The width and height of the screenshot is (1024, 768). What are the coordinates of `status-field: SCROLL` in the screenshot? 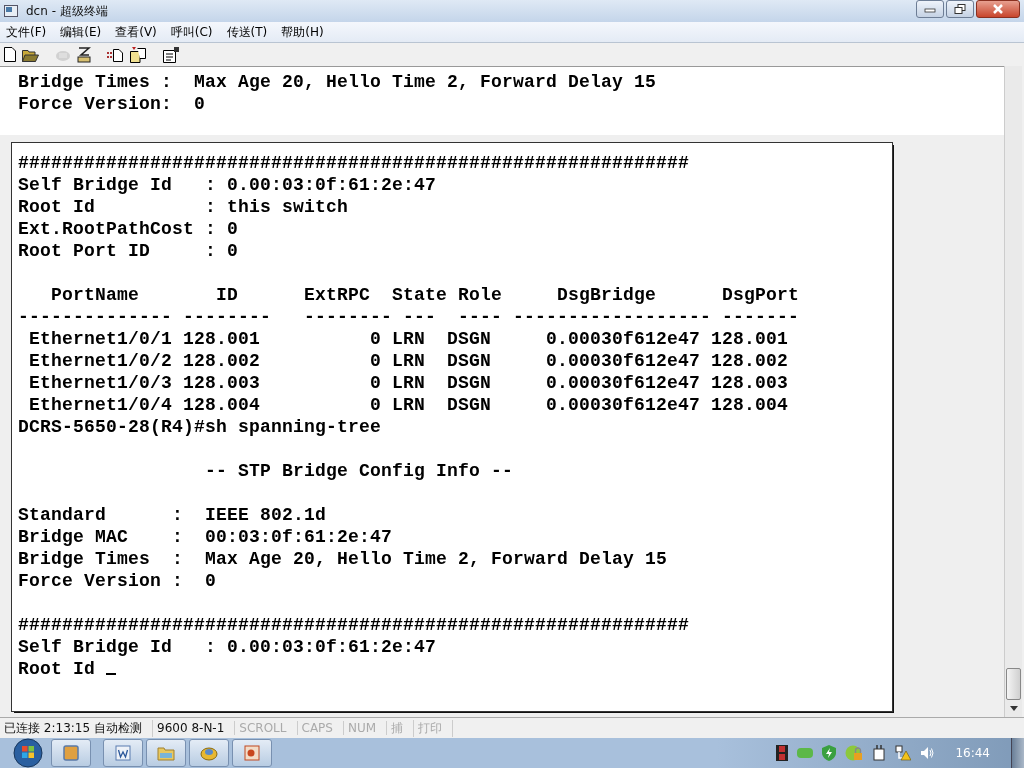 It's located at (266, 728).